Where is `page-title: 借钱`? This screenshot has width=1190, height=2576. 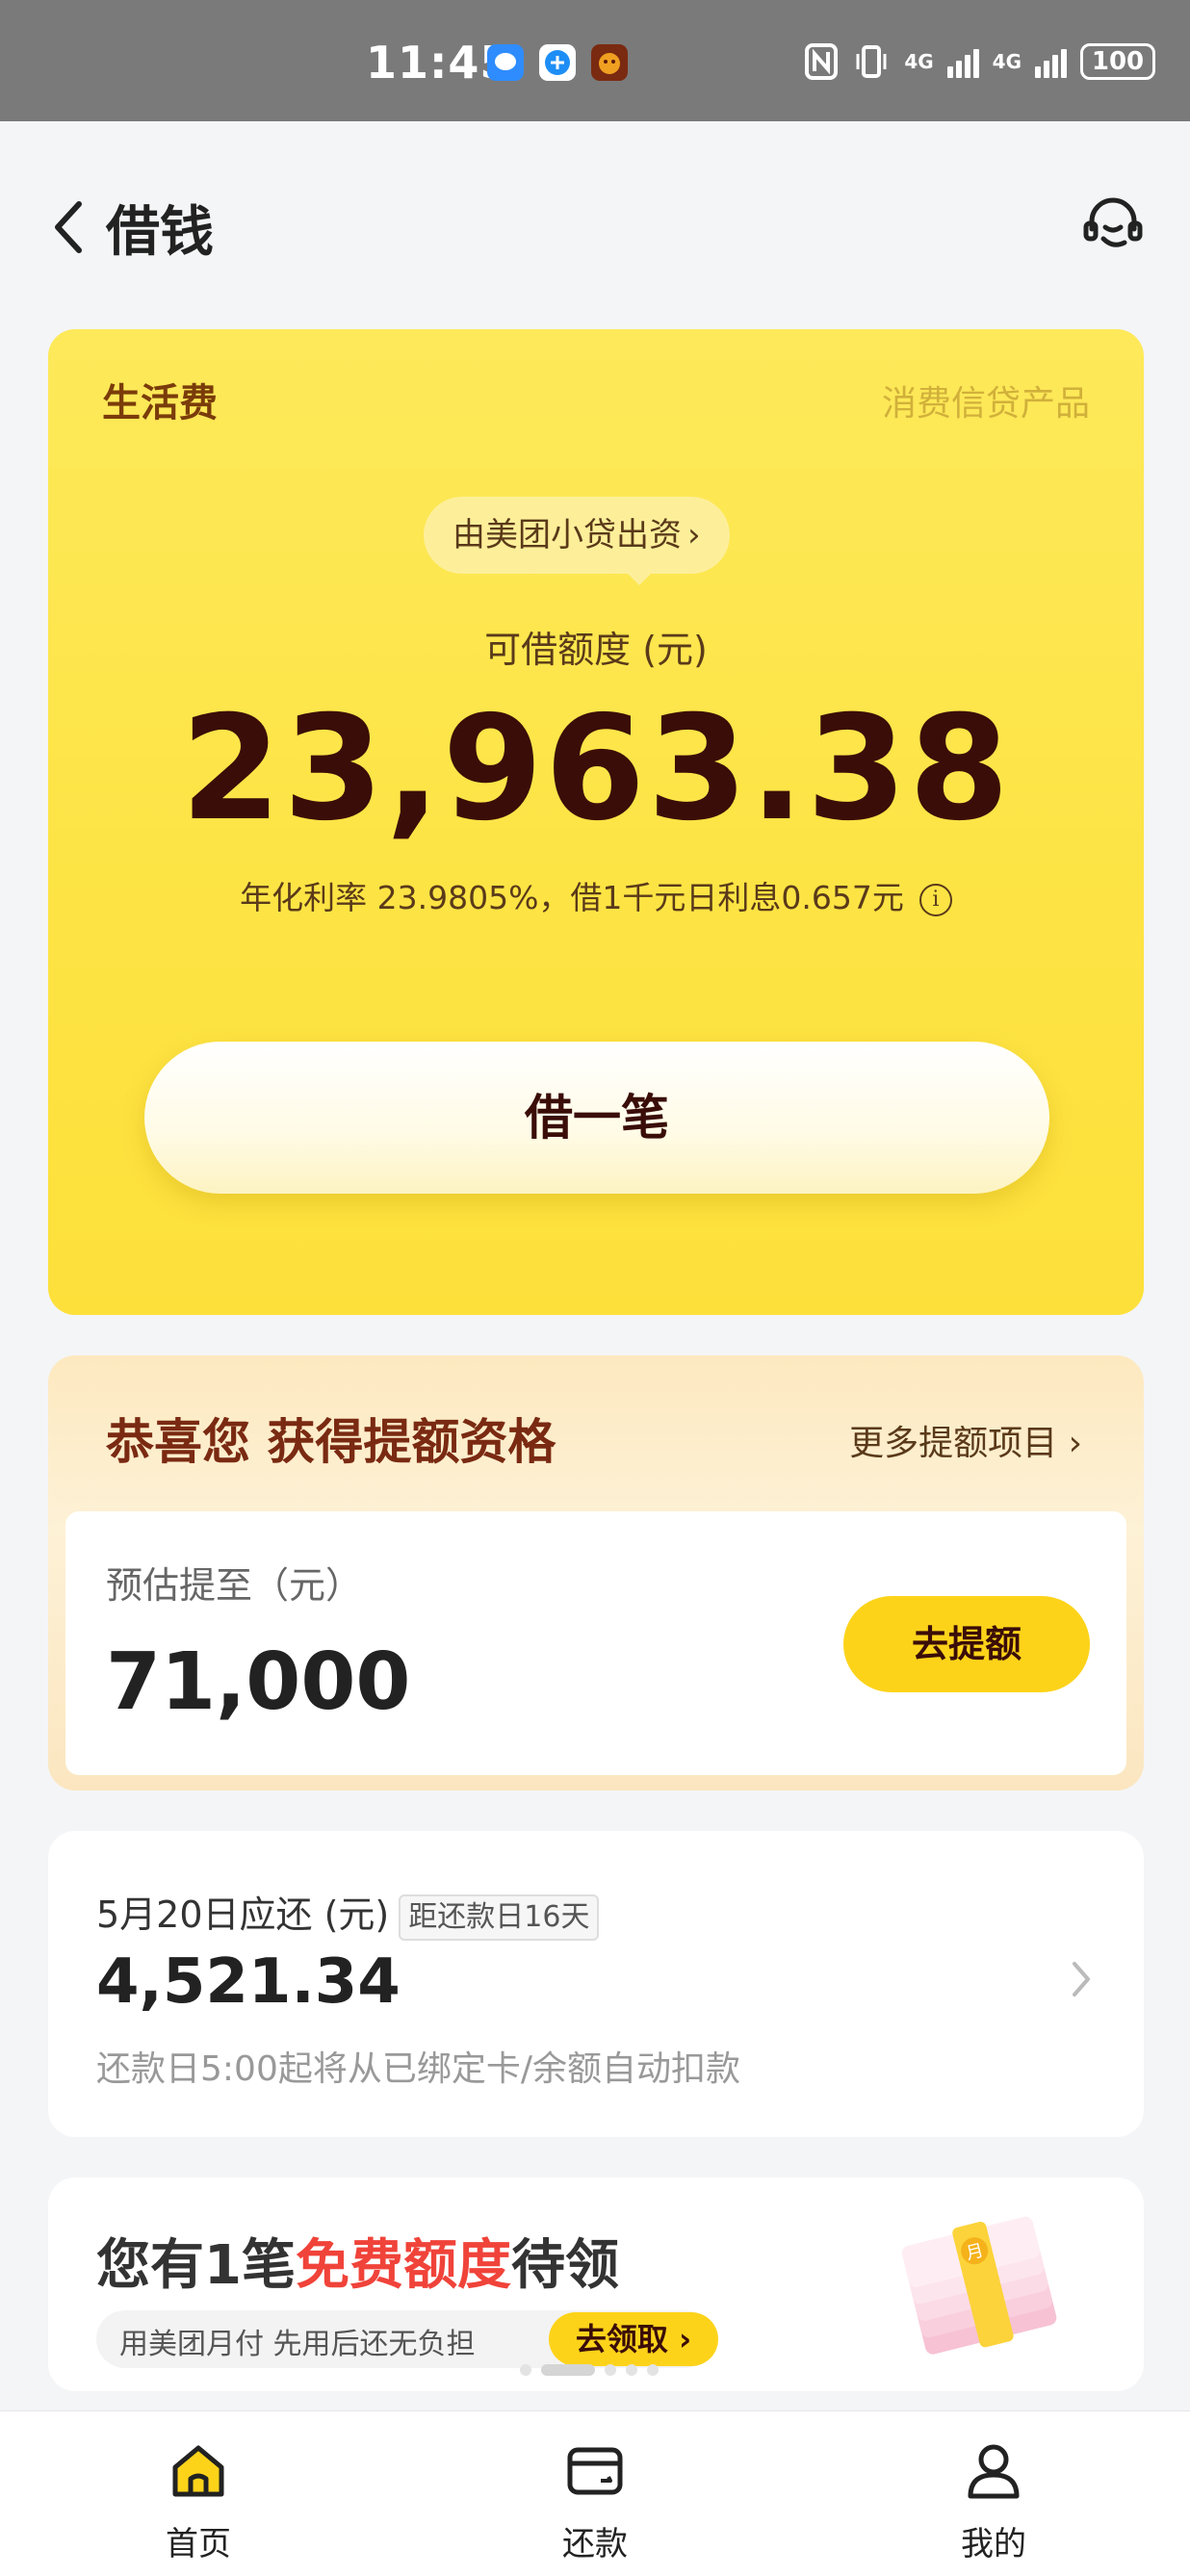 page-title: 借钱 is located at coordinates (160, 232).